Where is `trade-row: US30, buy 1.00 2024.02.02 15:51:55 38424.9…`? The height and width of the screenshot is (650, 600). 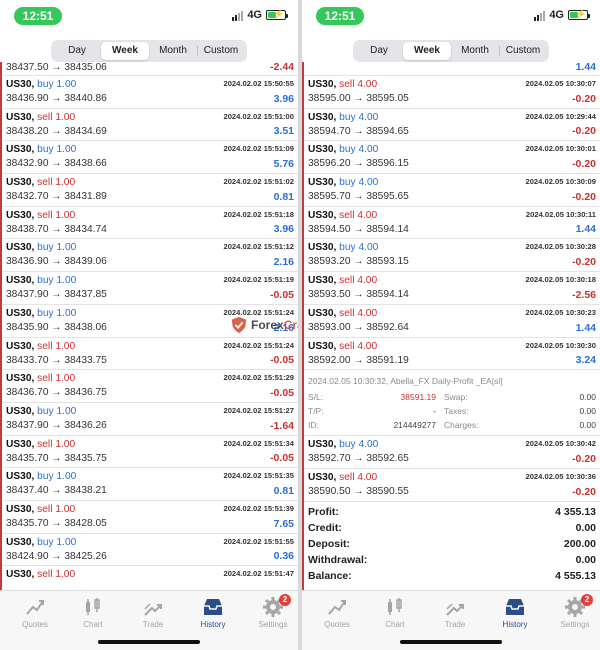
trade-row: US30, buy 1.00 2024.02.02 15:51:55 38424.9… is located at coordinates (150, 550).